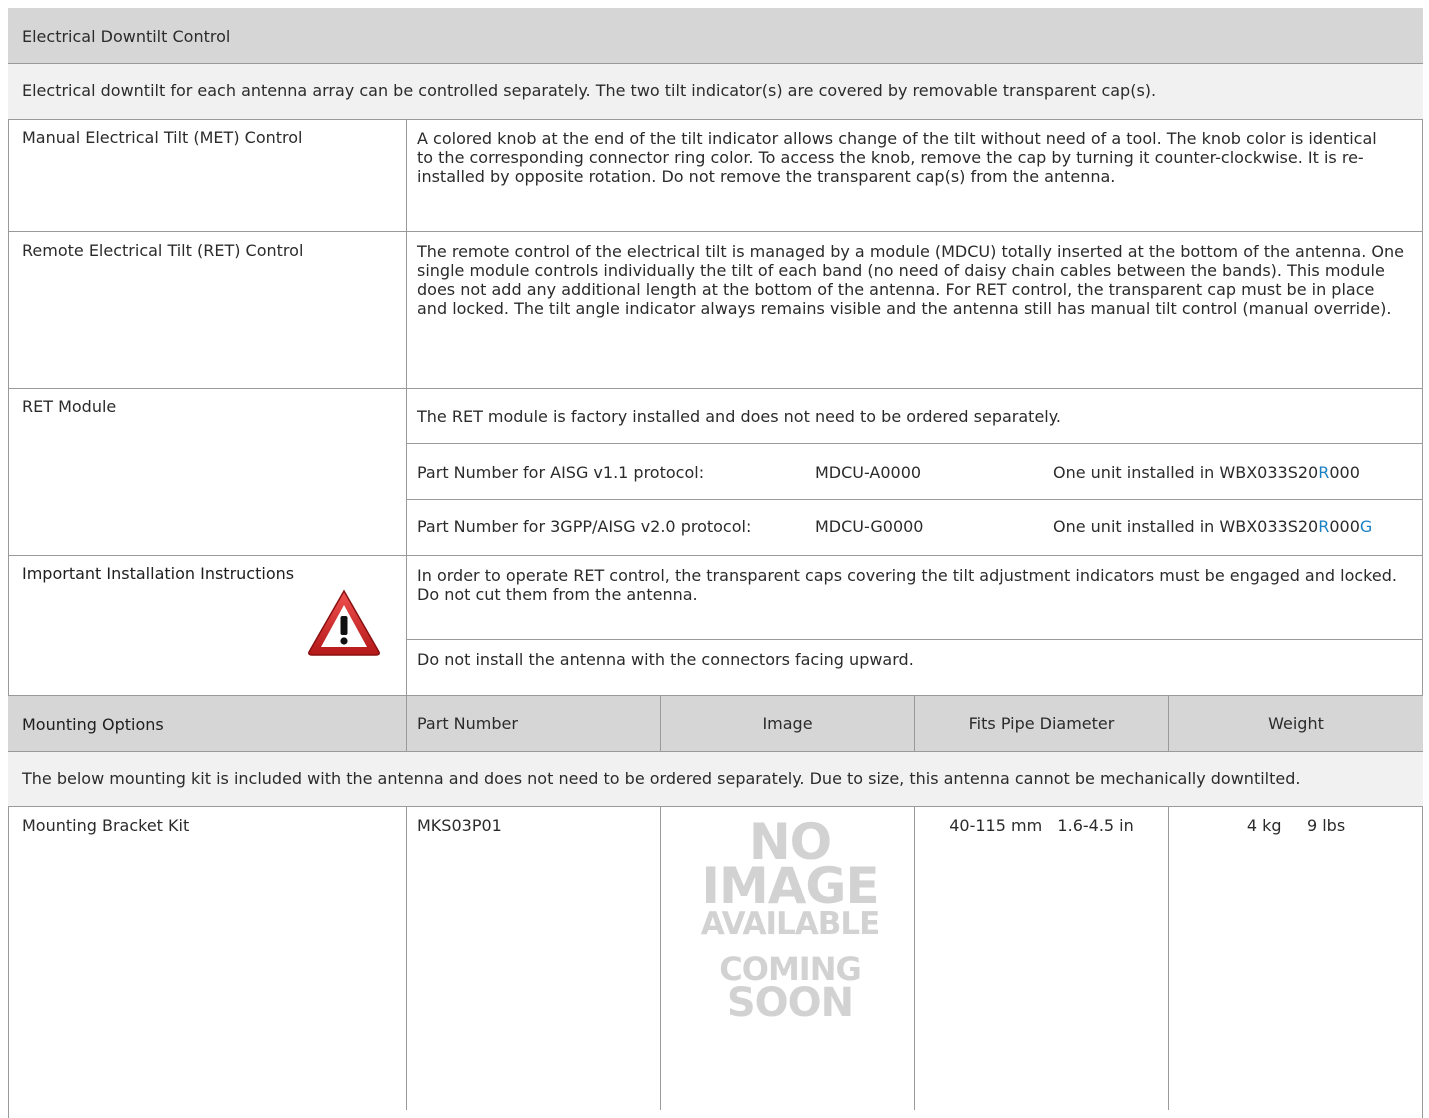 The height and width of the screenshot is (1118, 1429). What do you see at coordinates (1041, 723) in the screenshot?
I see `col-header-pipe: Fits Pipe Diameter` at bounding box center [1041, 723].